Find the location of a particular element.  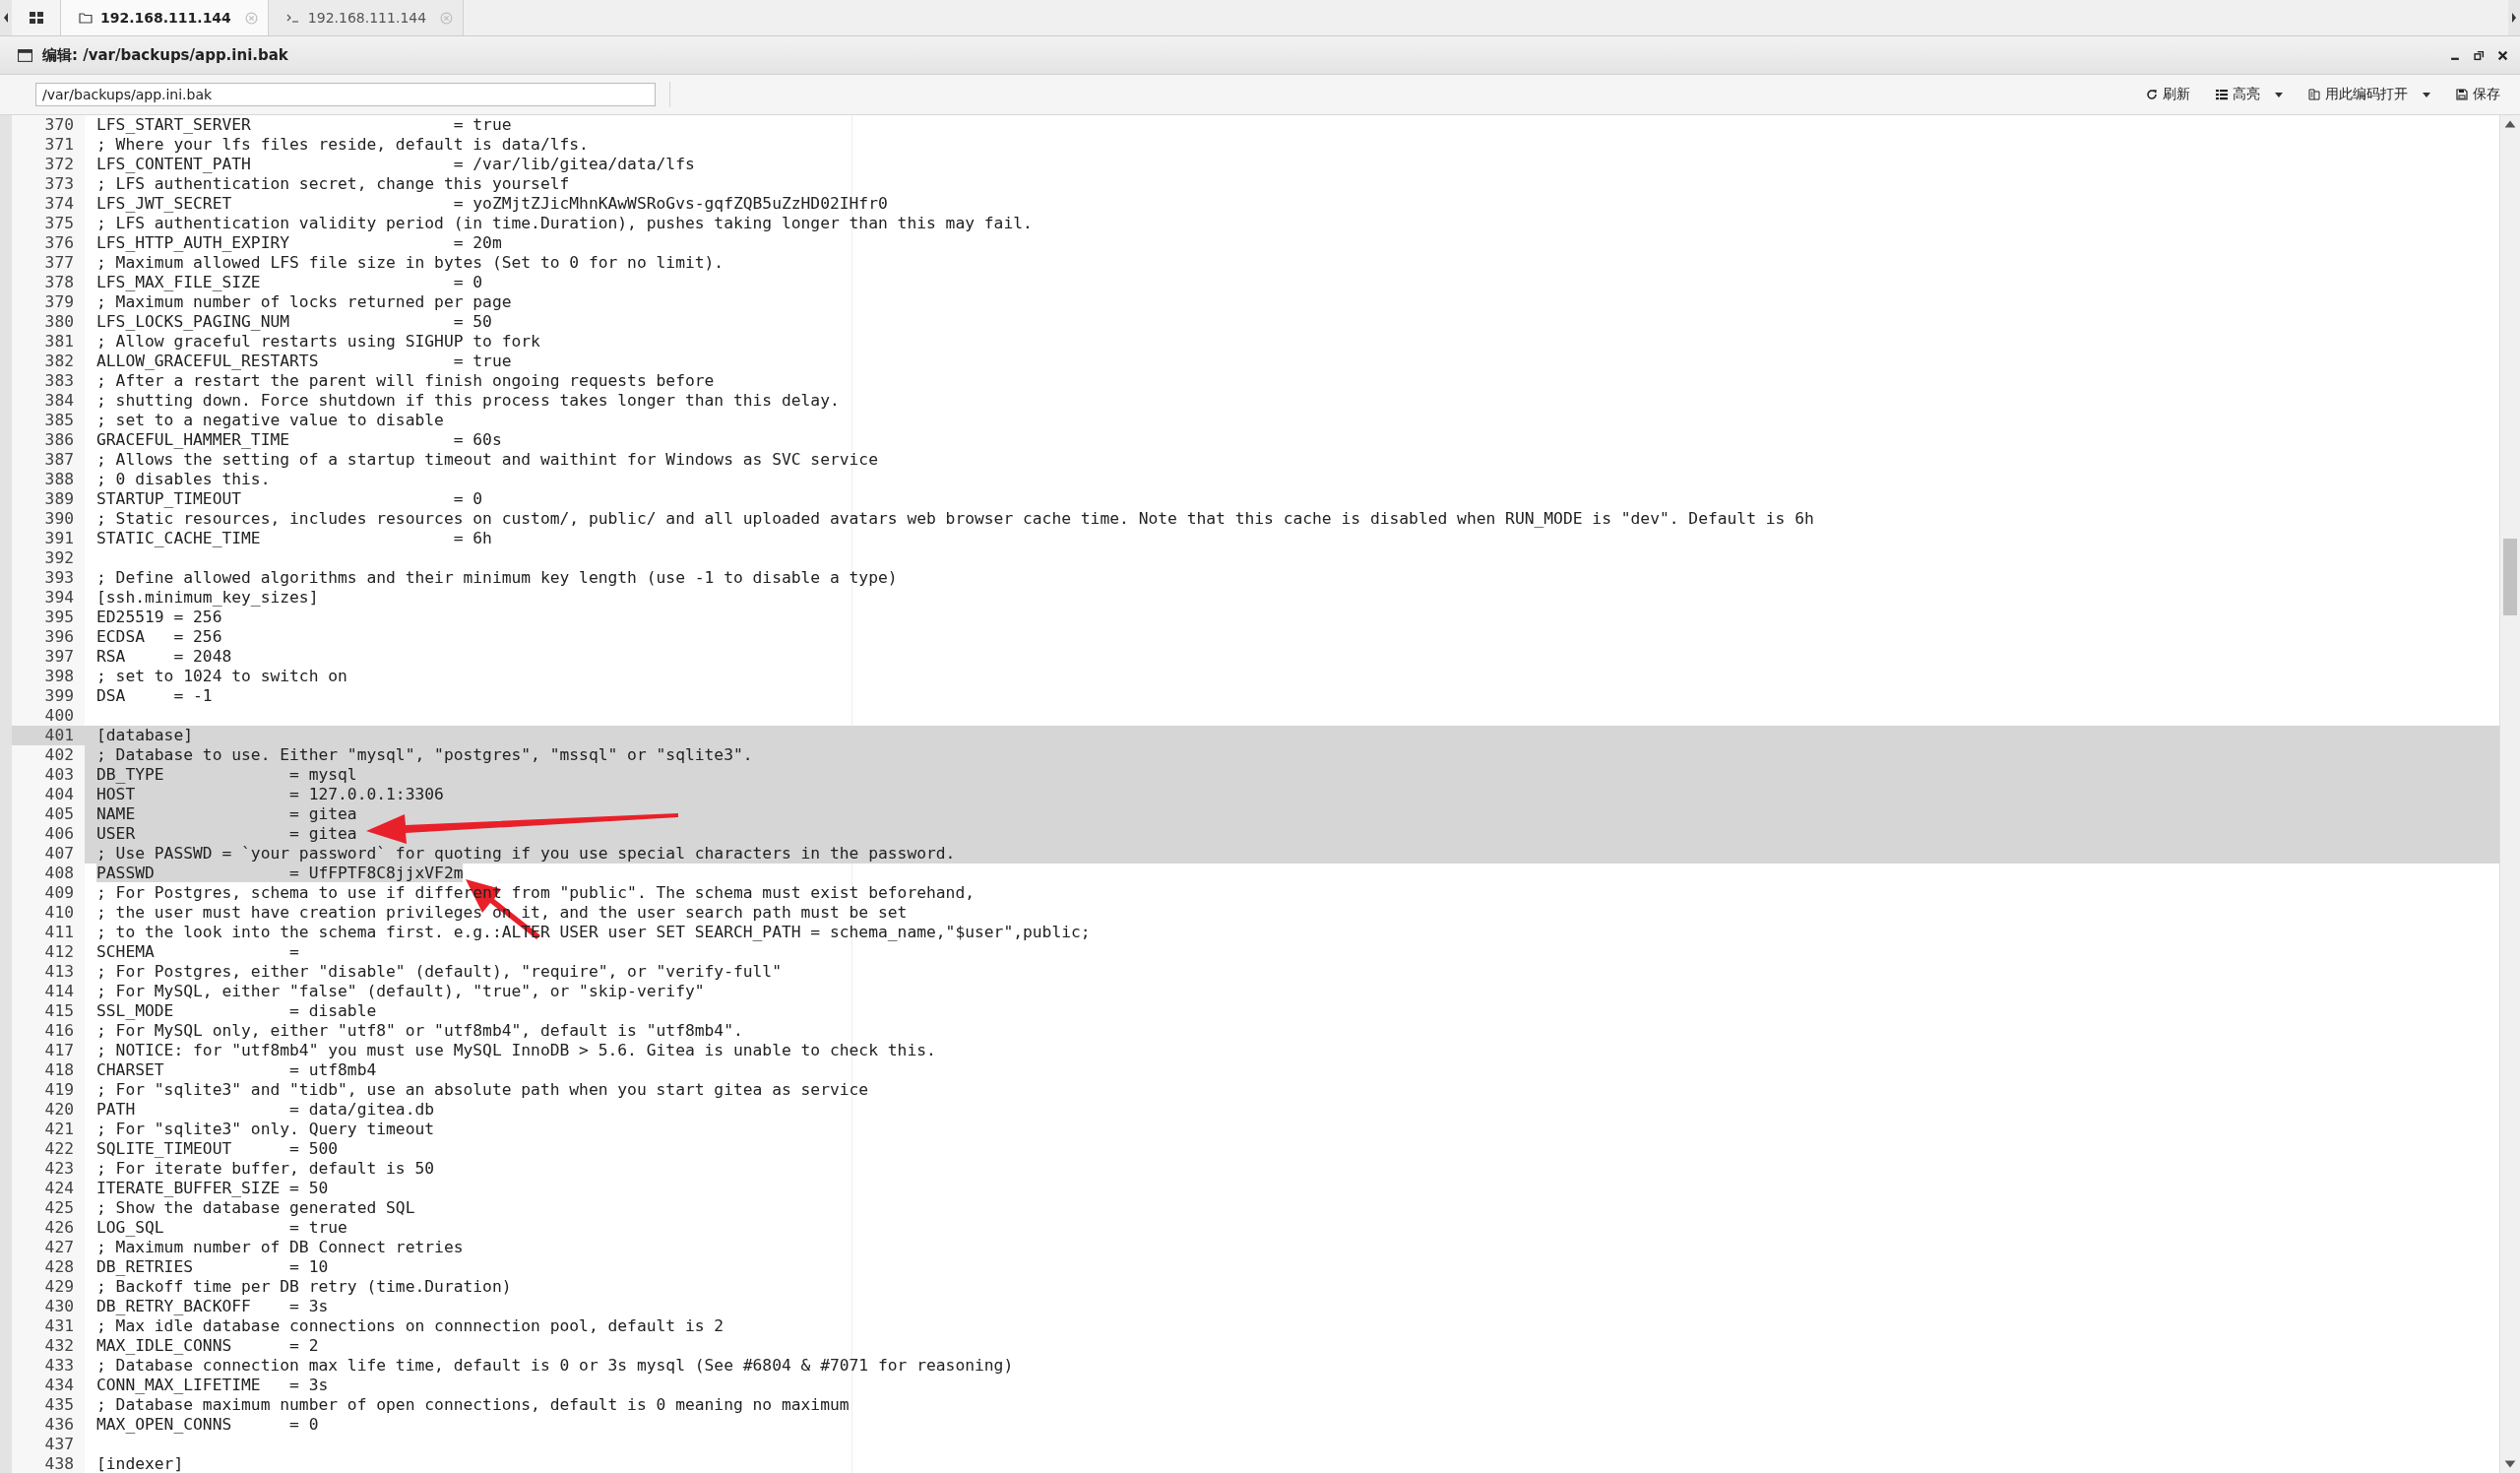

line-number: 389 is located at coordinates (48, 499).